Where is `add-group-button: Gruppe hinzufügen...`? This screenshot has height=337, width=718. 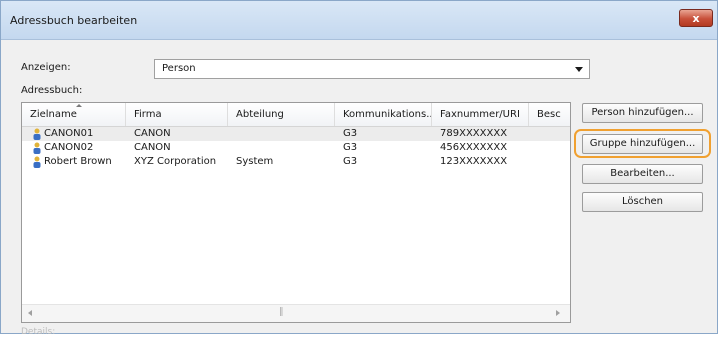 add-group-button: Gruppe hinzufügen... is located at coordinates (642, 144).